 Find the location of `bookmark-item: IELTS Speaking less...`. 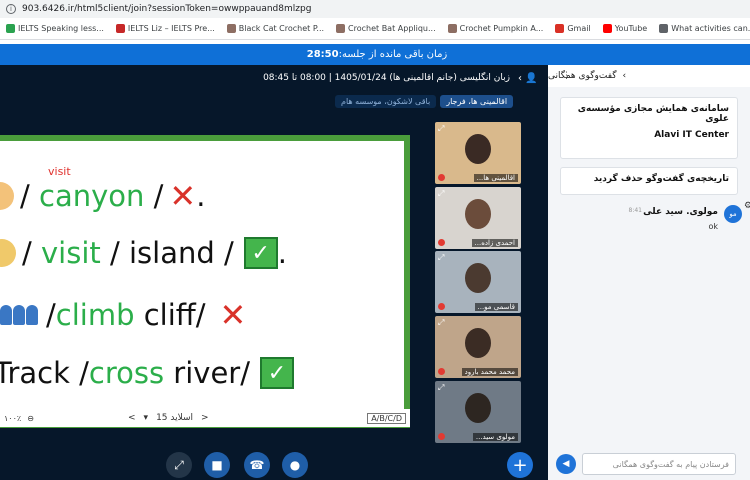

bookmark-item: IELTS Speaking less... is located at coordinates (55, 28).